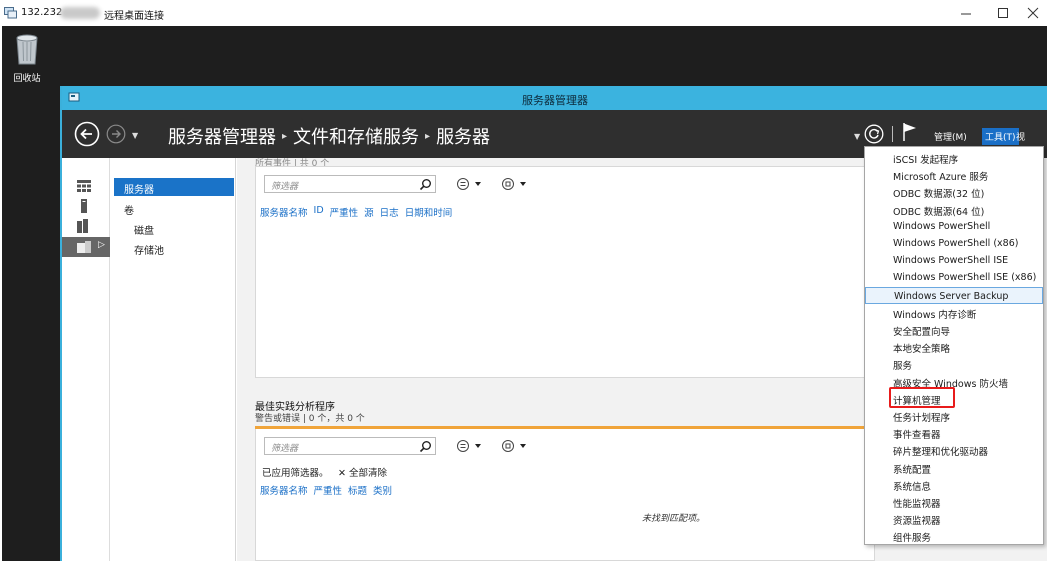  I want to click on breadcrumb-item: 服务器管理器, so click(222, 136).